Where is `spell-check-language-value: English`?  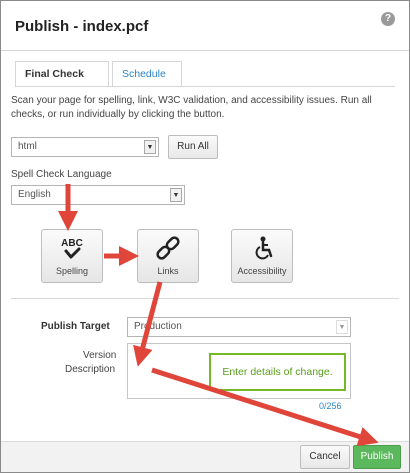 spell-check-language-value: English is located at coordinates (34, 194).